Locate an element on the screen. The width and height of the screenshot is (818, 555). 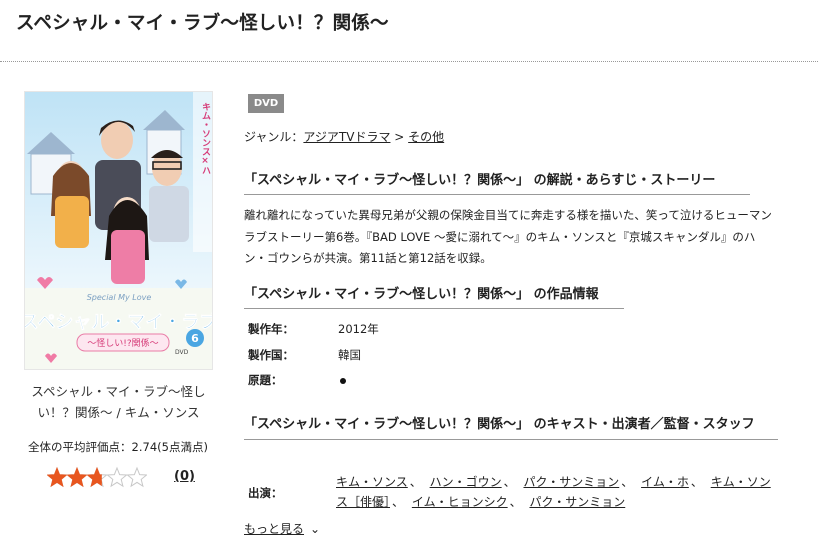
info-label: 製作国： is located at coordinates (271, 355).